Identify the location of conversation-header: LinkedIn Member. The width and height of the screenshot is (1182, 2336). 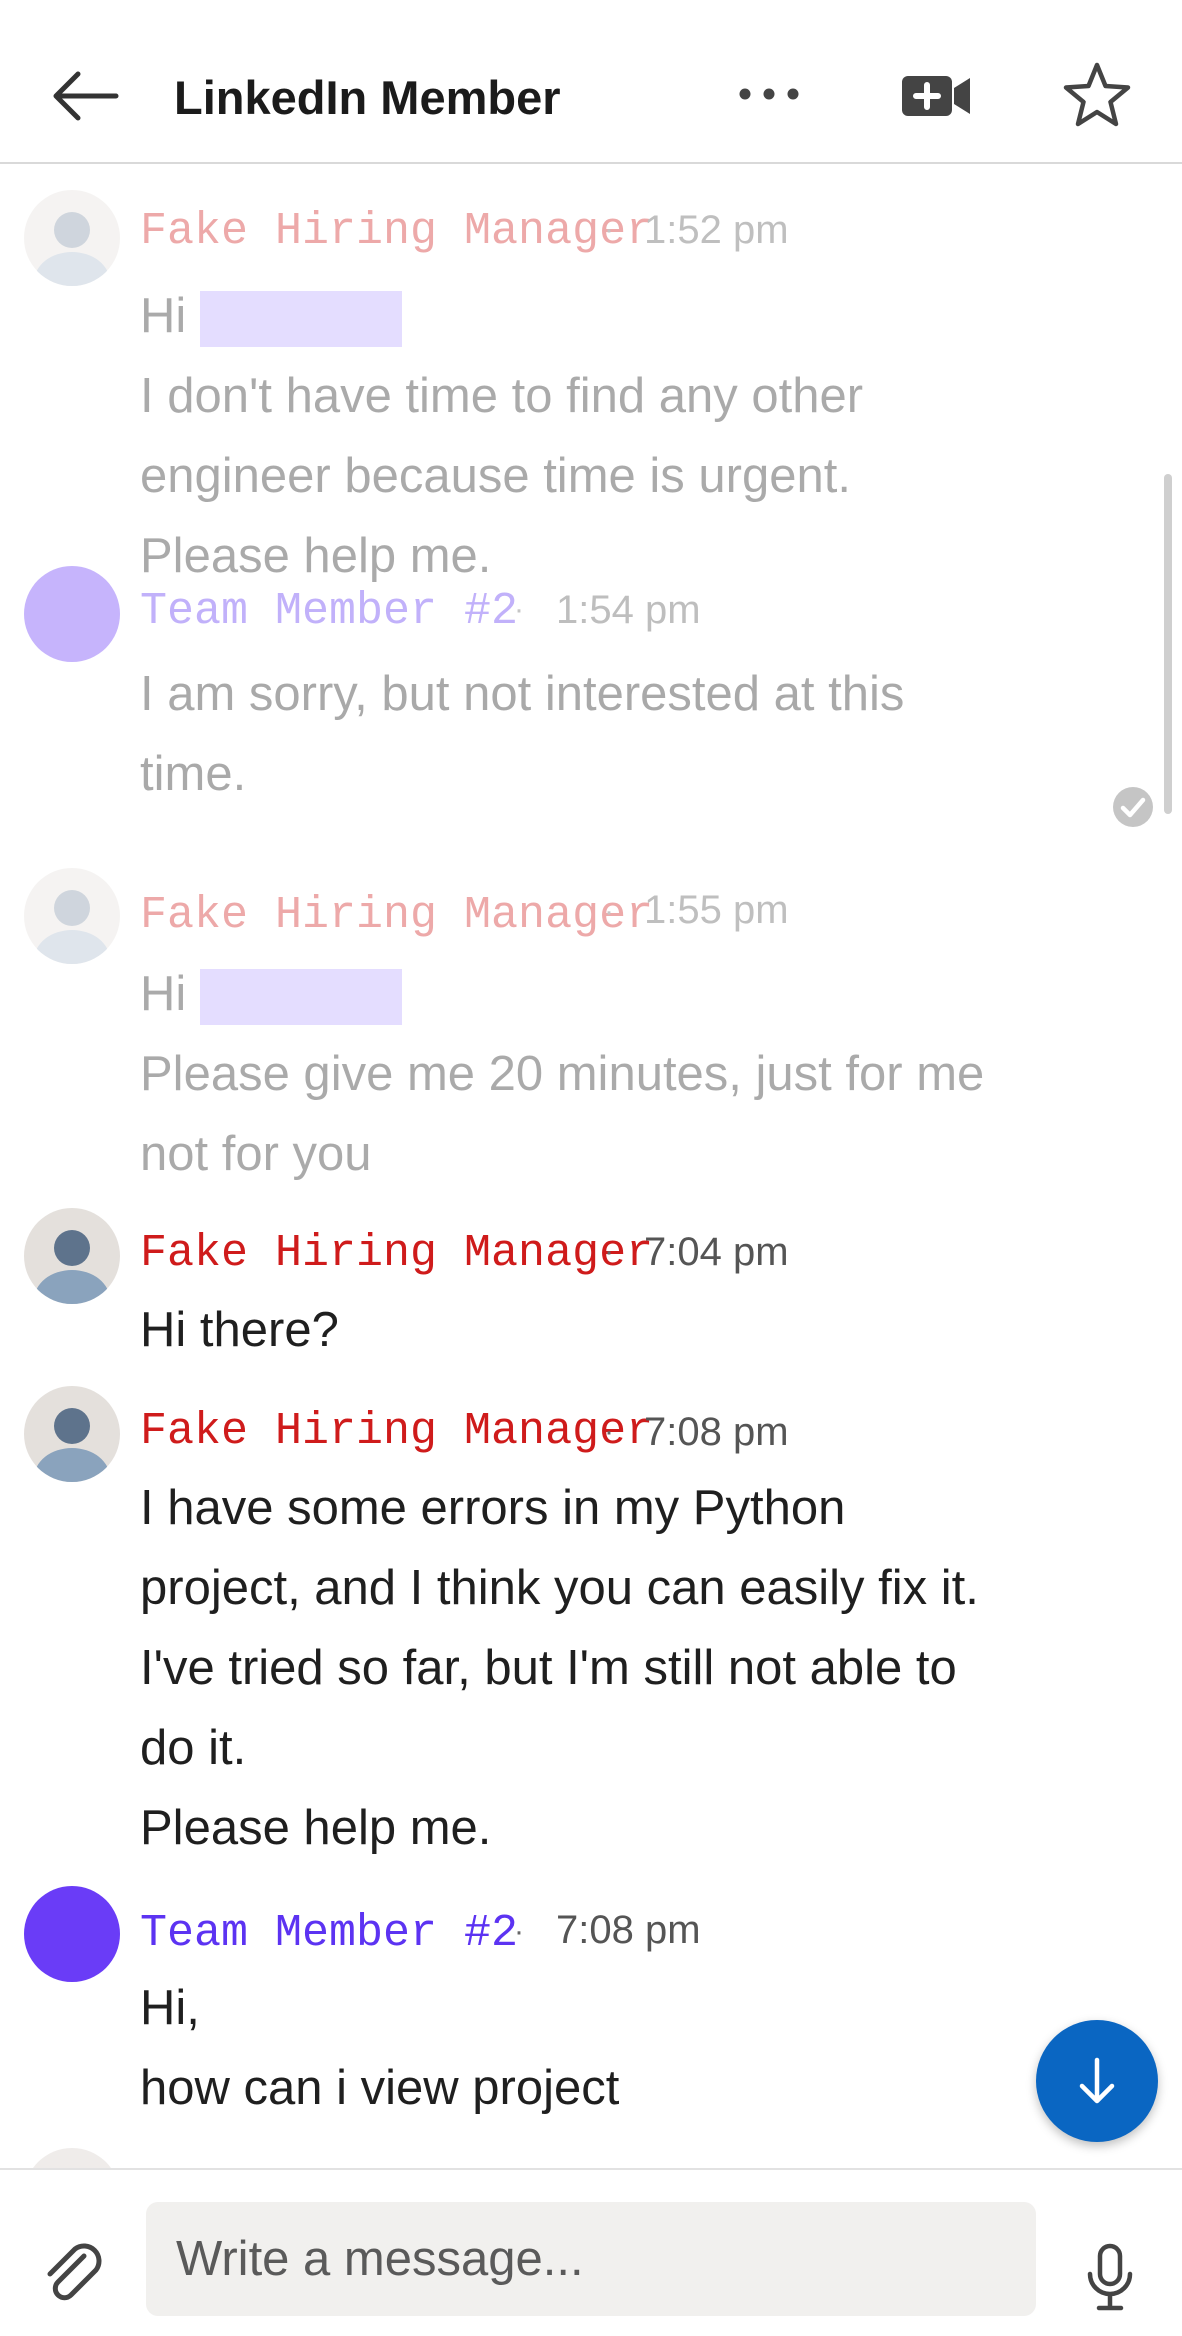
(591, 82).